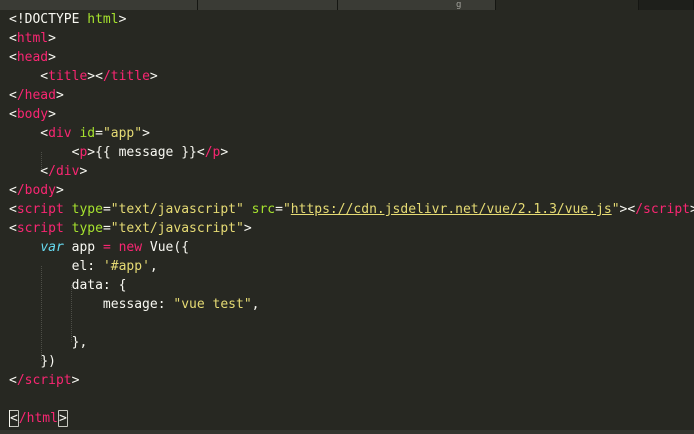 The height and width of the screenshot is (434, 694). I want to click on code-line-6: <body>, so click(32, 114).